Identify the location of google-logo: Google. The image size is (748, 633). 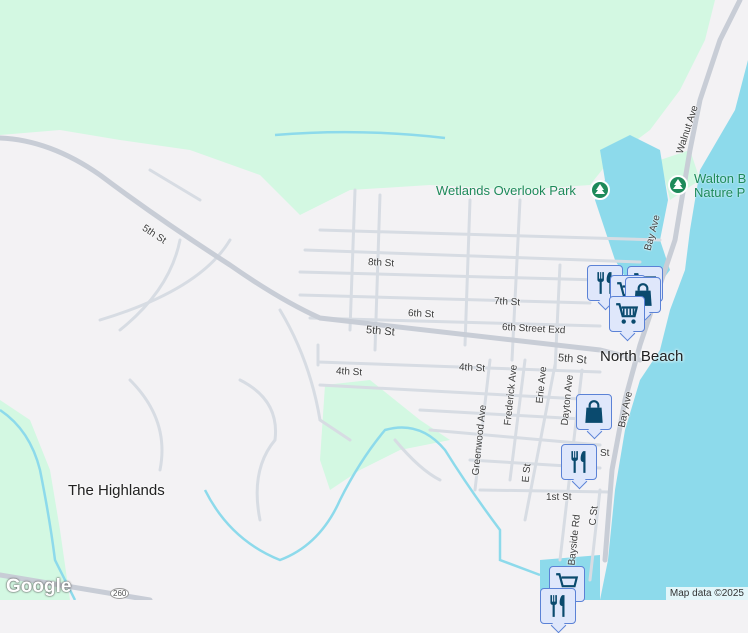
(38, 587).